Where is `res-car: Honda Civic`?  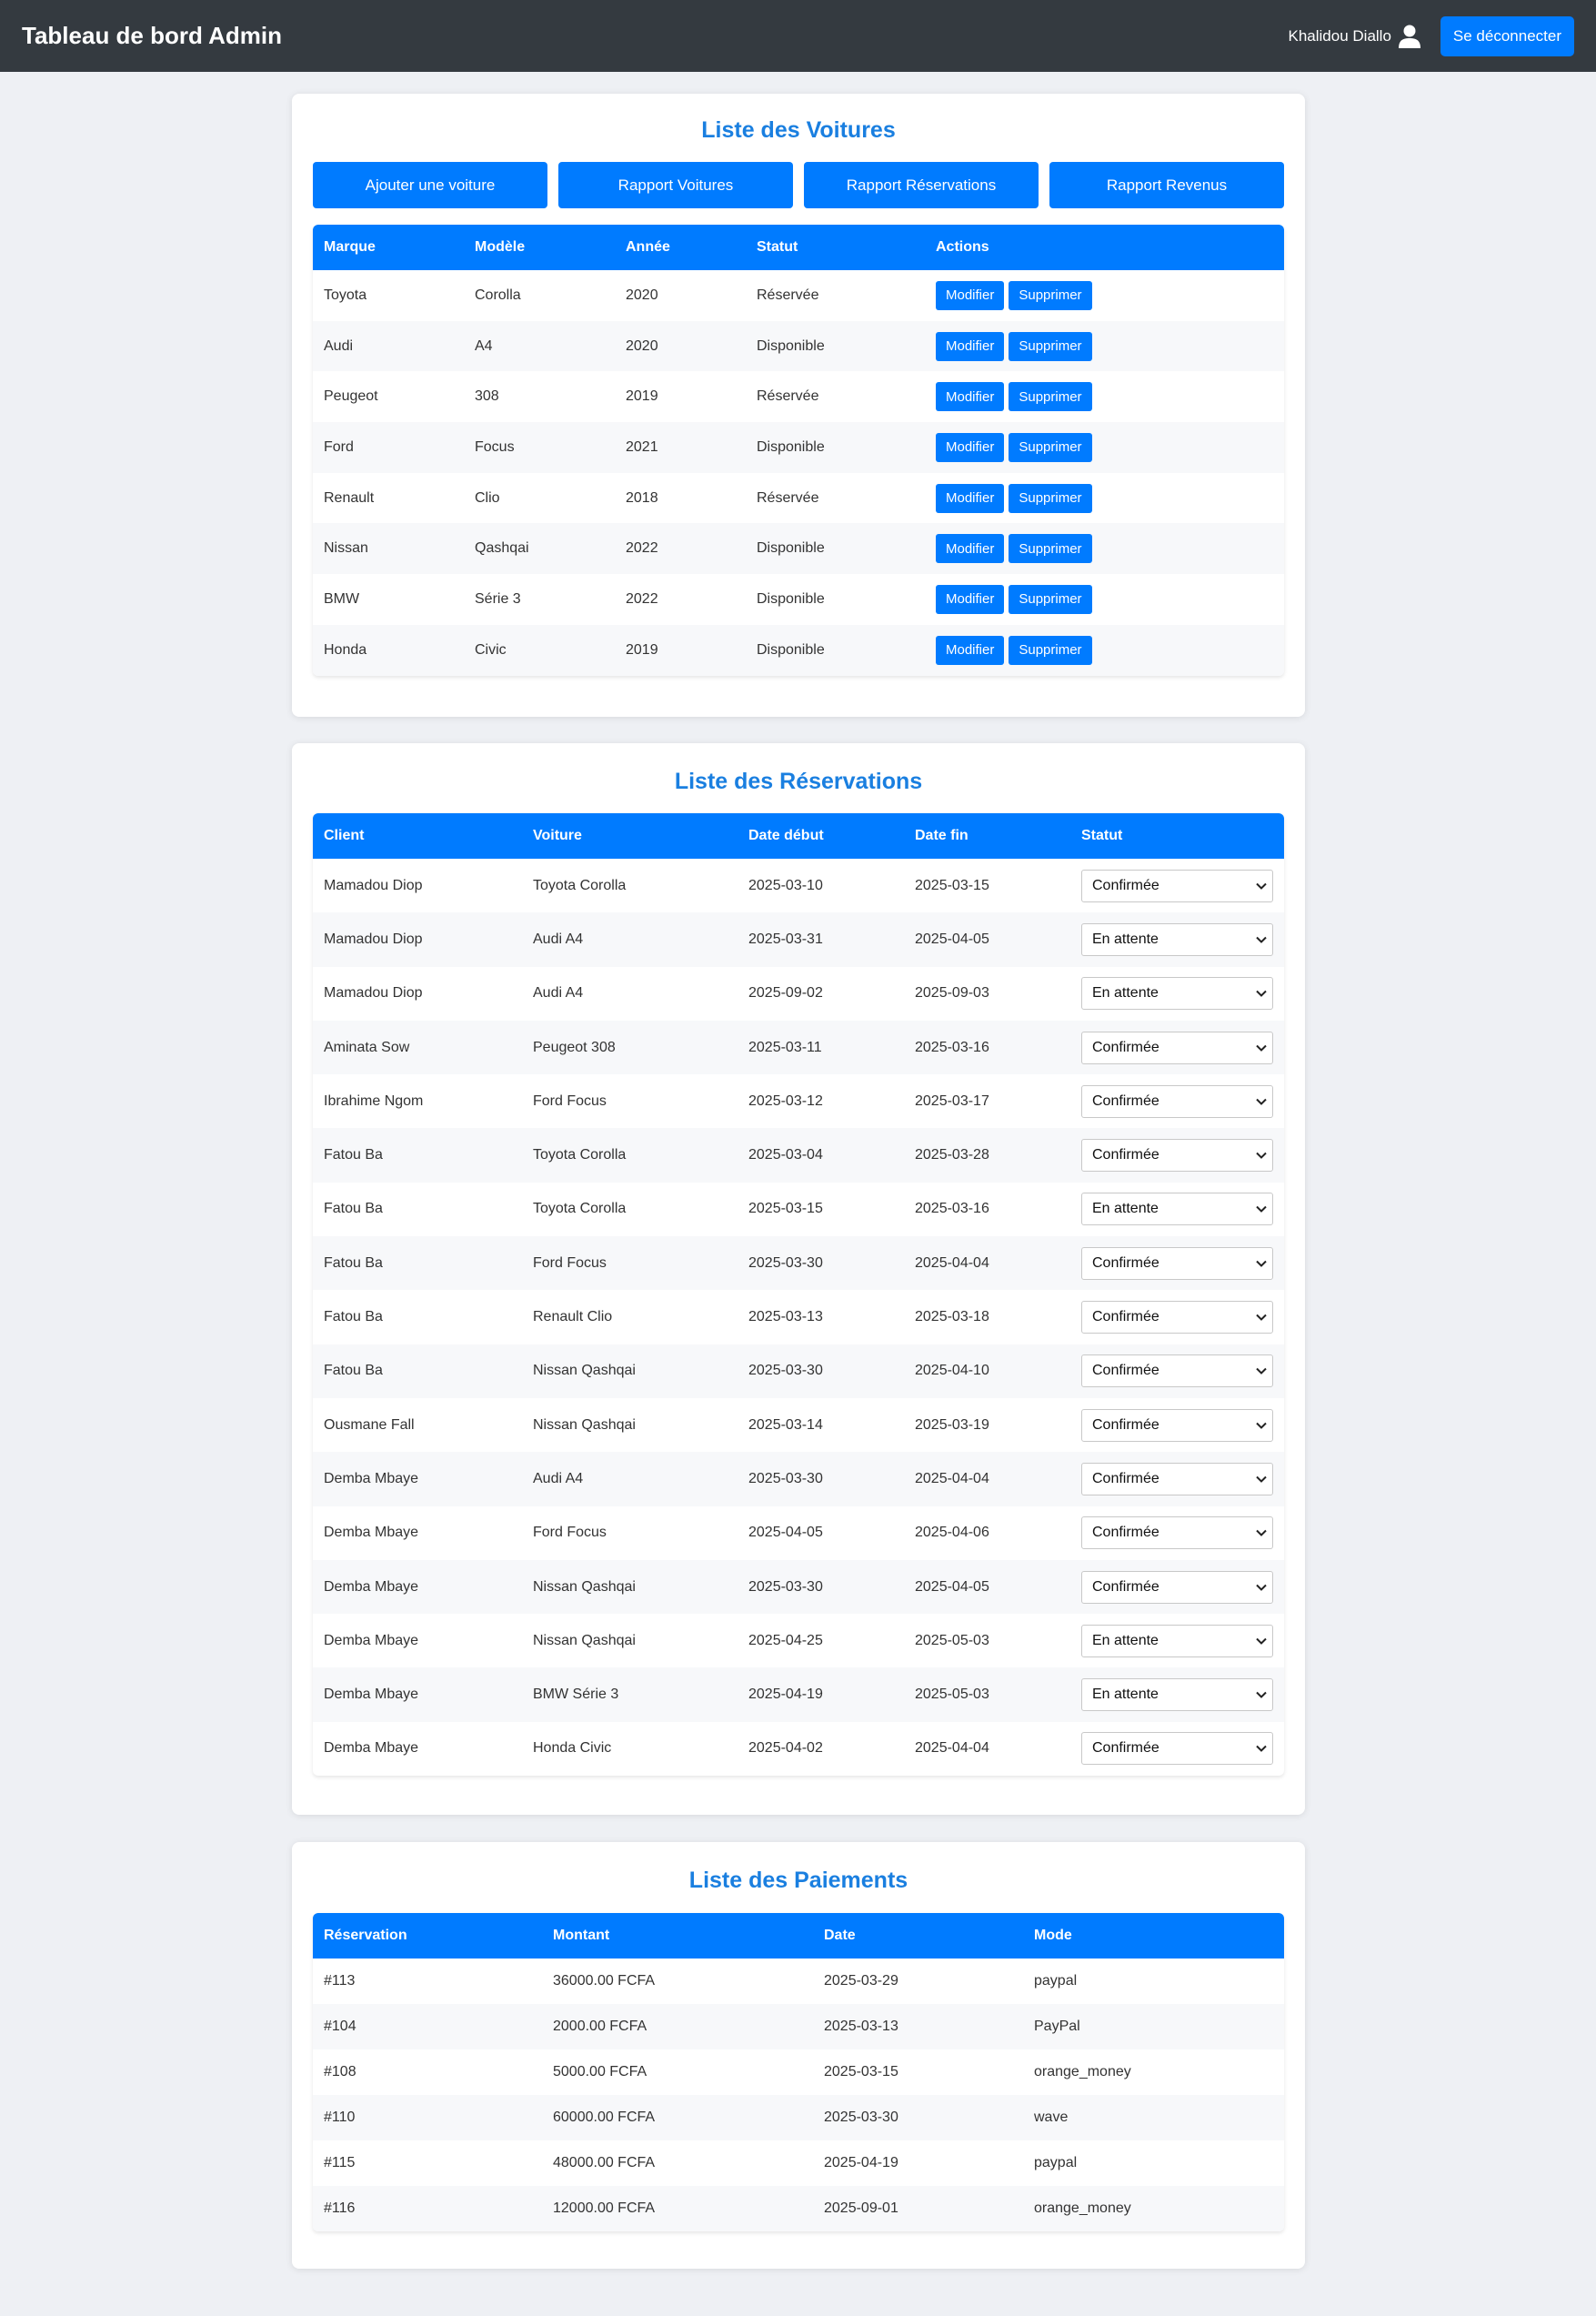
res-car: Honda Civic is located at coordinates (572, 1749).